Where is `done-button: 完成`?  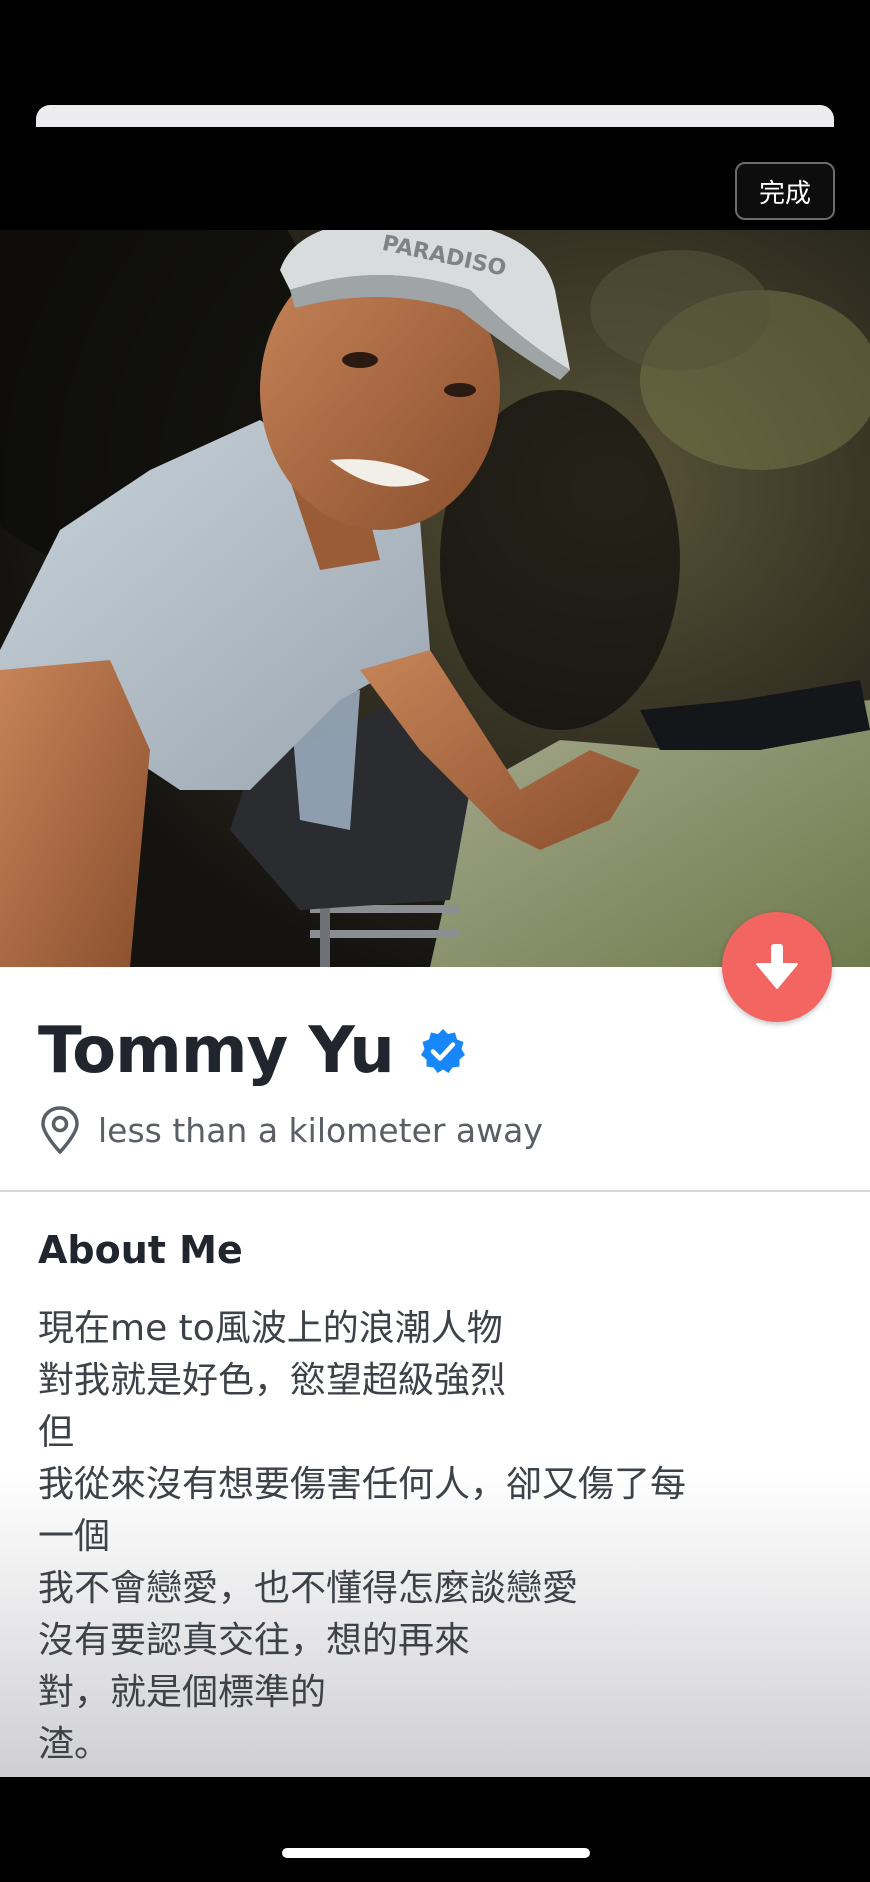
done-button: 完成 is located at coordinates (785, 191).